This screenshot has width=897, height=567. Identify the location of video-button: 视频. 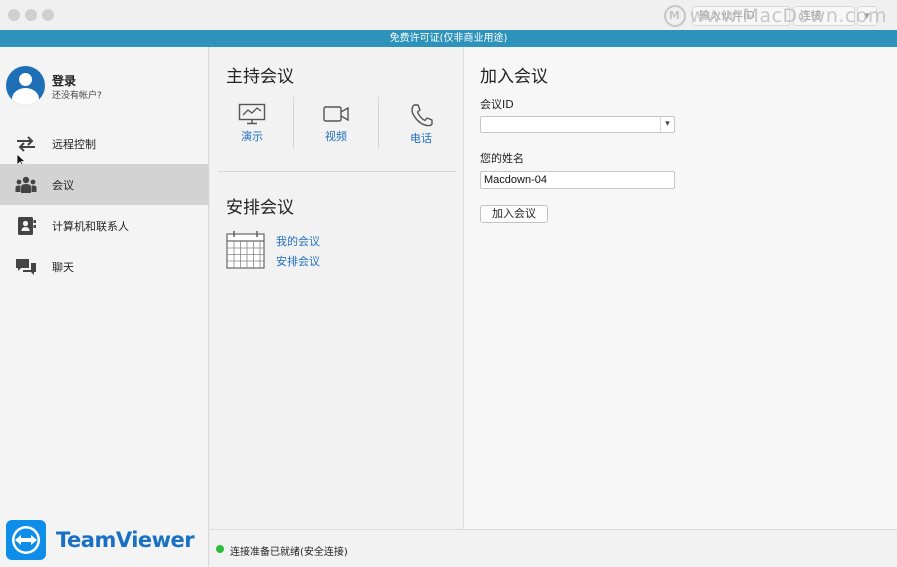
(336, 125).